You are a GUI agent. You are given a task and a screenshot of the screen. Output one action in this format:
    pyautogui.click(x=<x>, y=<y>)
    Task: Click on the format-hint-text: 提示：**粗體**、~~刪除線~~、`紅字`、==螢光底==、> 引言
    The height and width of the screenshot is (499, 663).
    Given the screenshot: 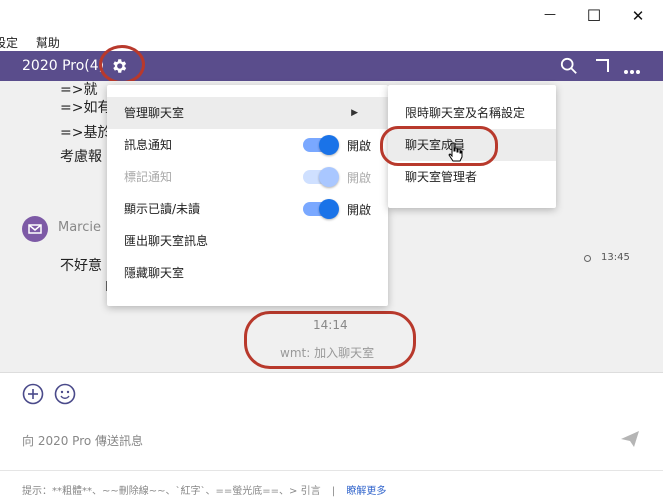 What is the action you would take?
    pyautogui.click(x=171, y=491)
    